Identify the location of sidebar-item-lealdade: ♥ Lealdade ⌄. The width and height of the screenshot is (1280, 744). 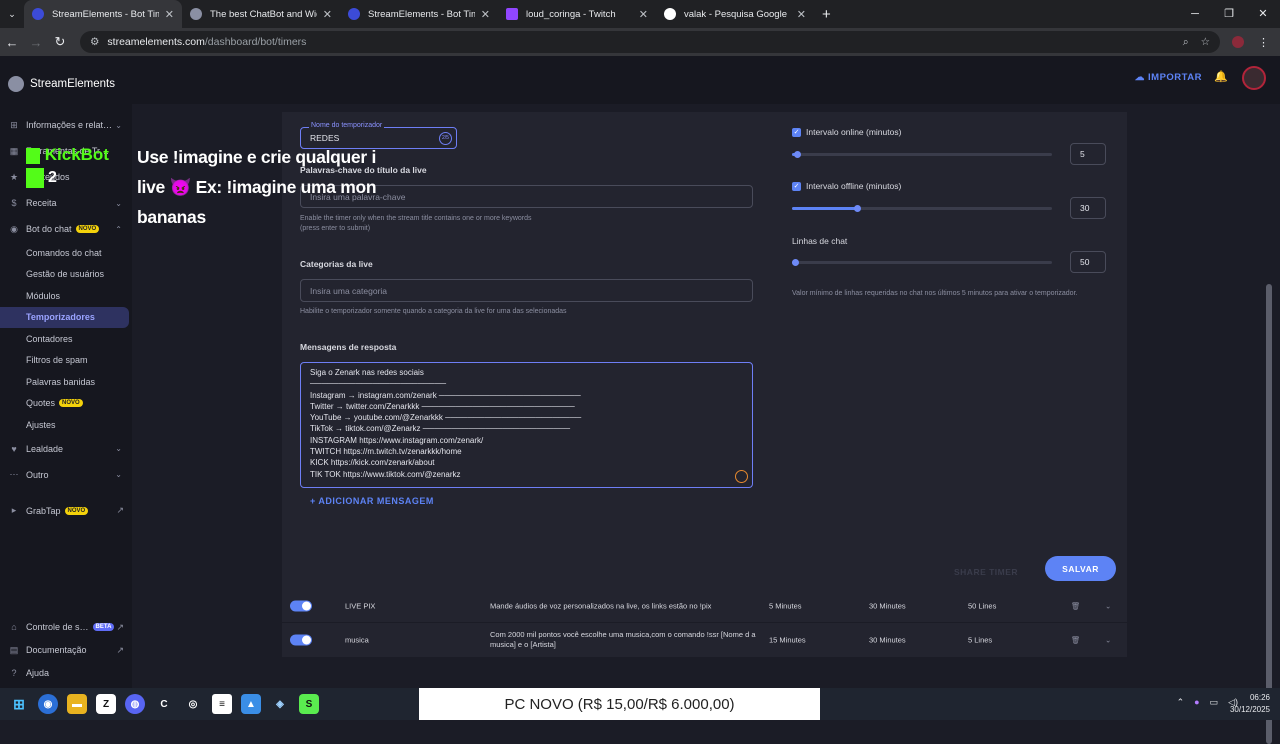
(66, 449).